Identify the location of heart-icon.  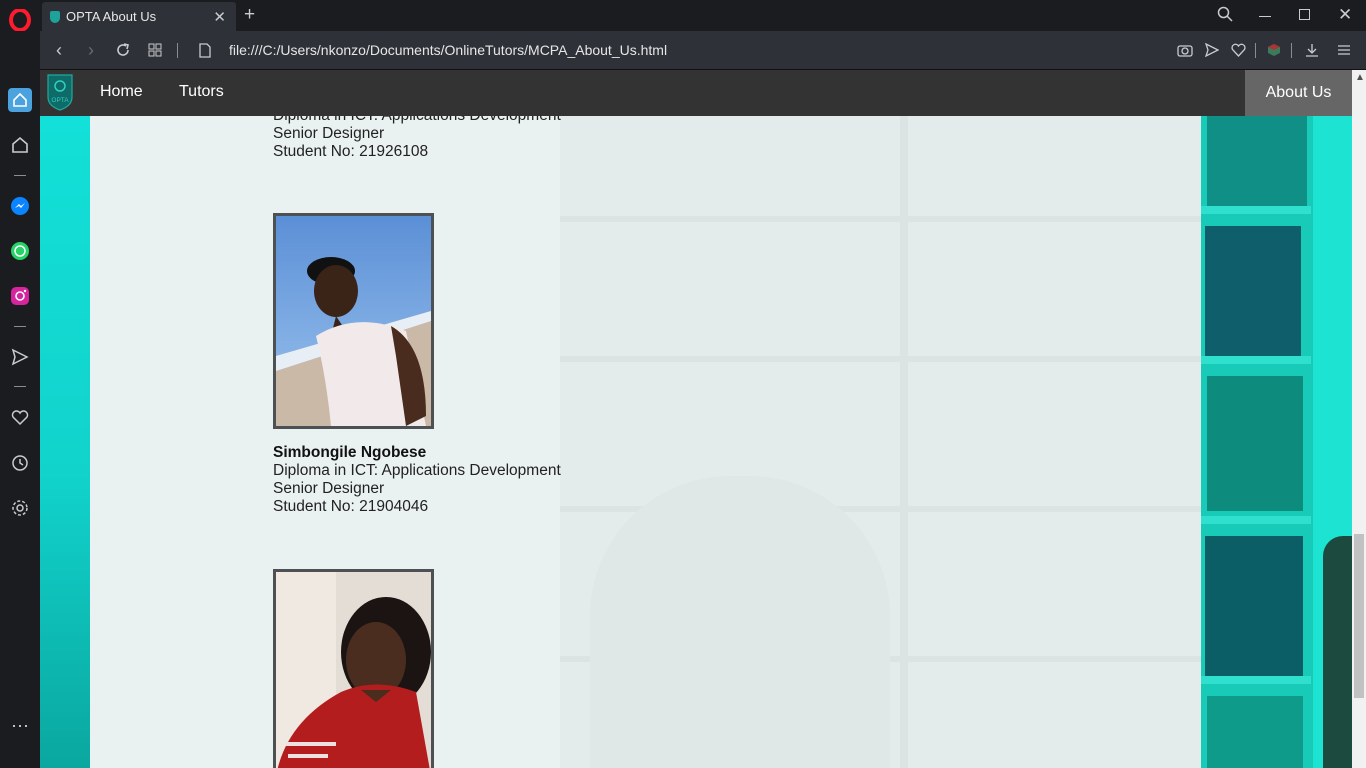
(20, 418).